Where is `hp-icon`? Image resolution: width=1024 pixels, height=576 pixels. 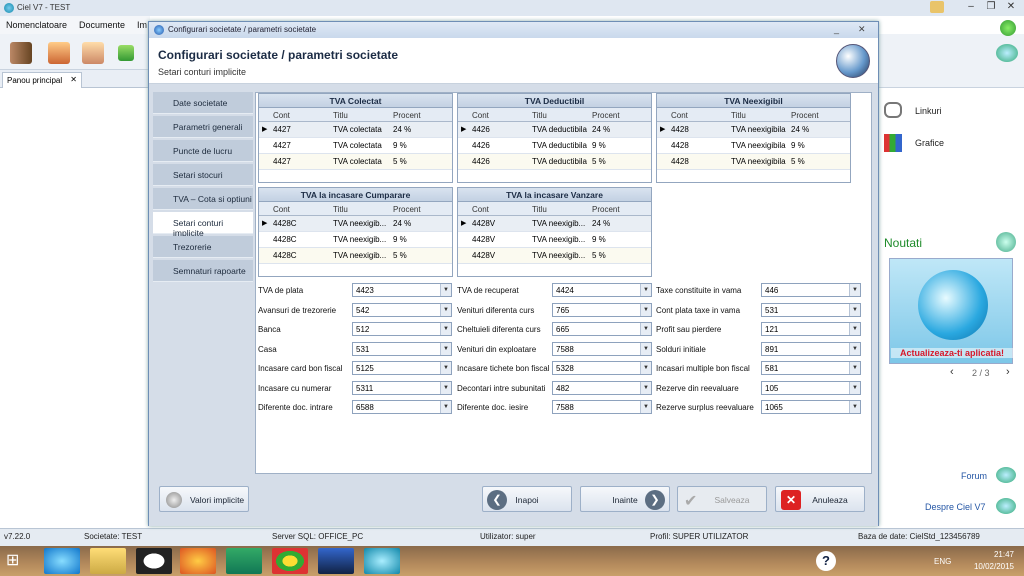
hp-icon is located at coordinates (154, 561).